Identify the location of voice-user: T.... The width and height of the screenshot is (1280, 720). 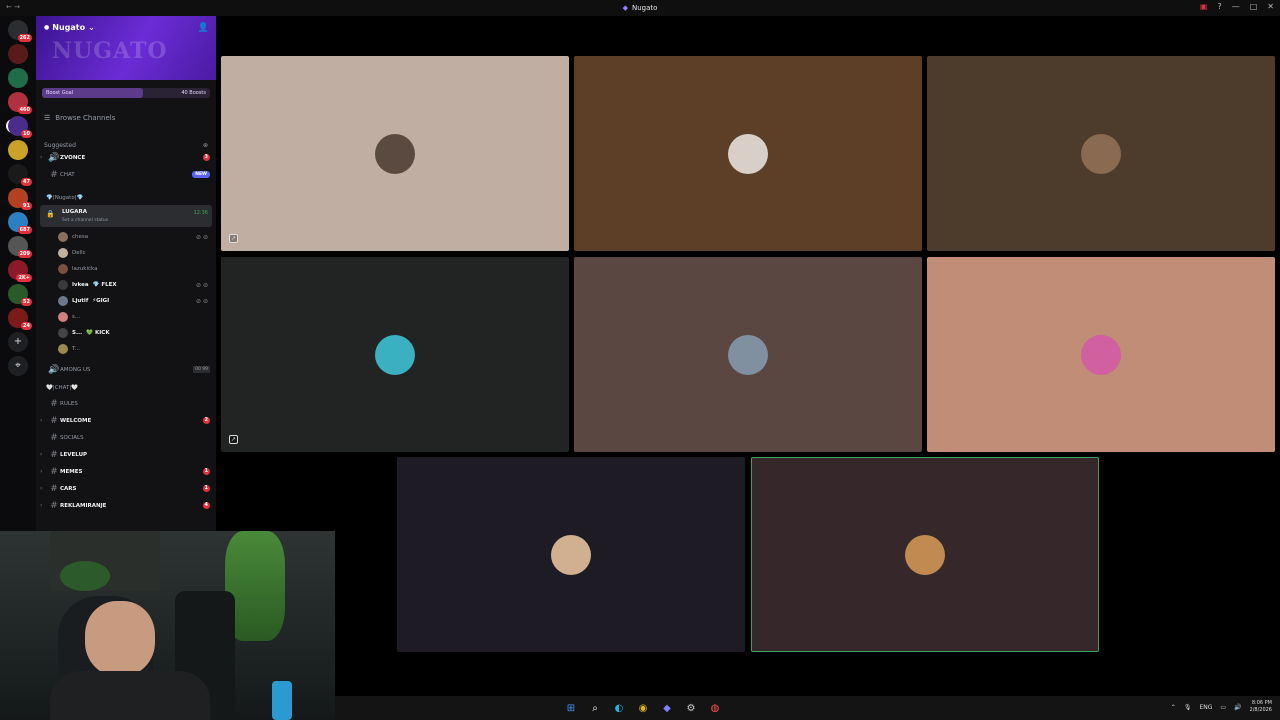
(126, 349).